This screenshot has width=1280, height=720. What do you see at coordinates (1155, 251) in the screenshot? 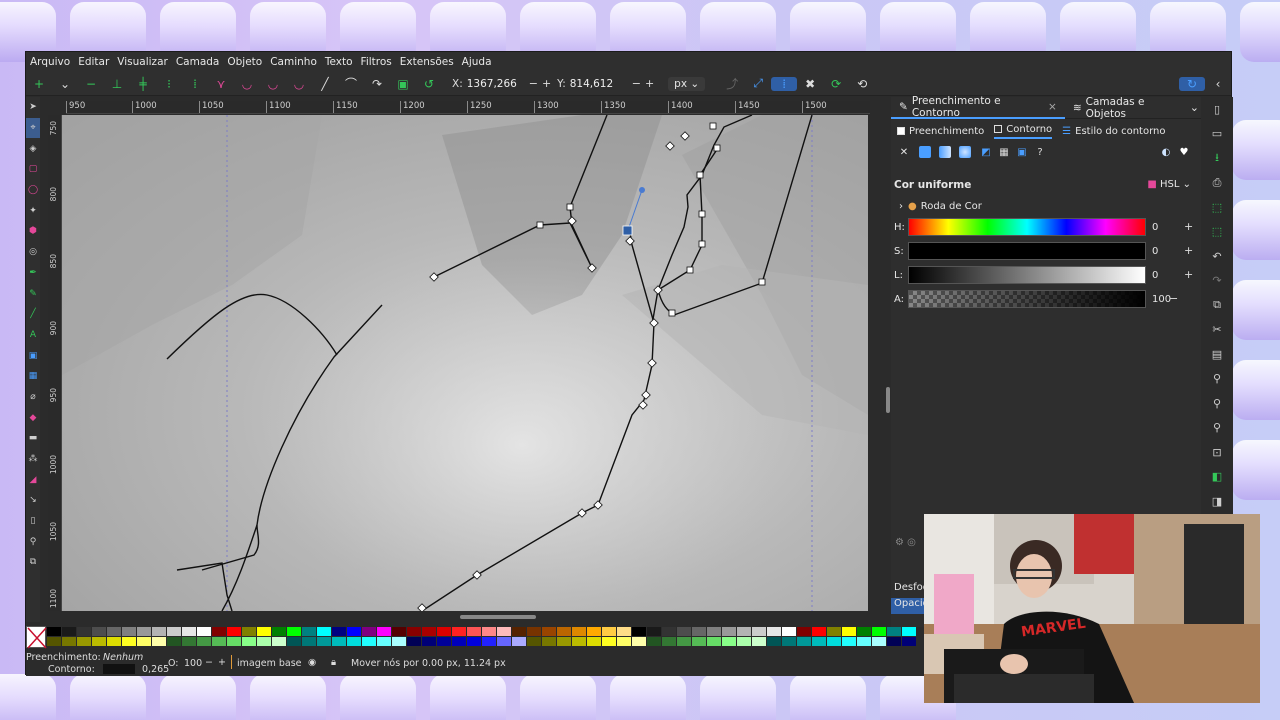
I see `saturation-value: 0` at bounding box center [1155, 251].